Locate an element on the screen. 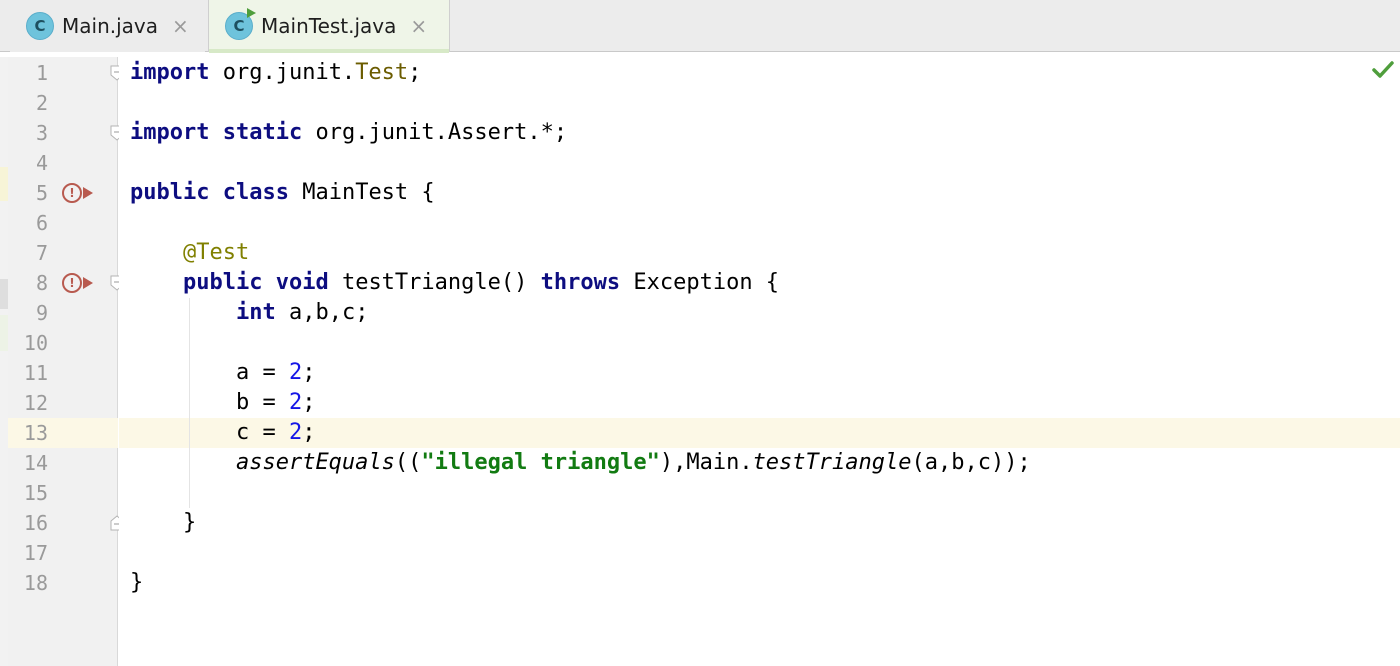 The width and height of the screenshot is (1400, 666). code-line-7: @Test is located at coordinates (216, 252).